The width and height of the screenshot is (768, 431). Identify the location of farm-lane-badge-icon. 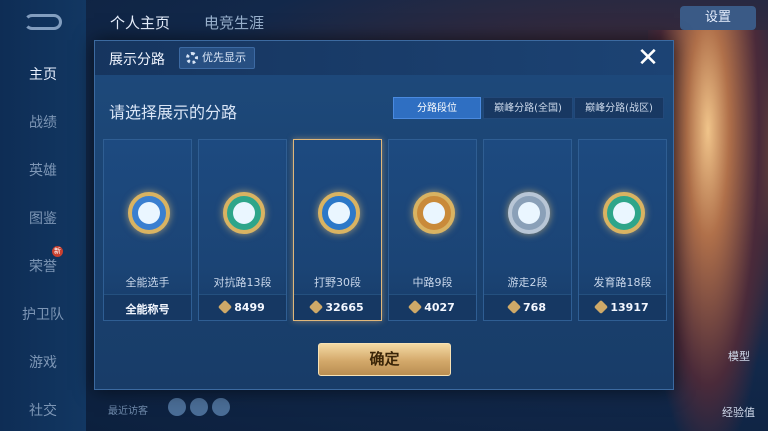
(624, 213).